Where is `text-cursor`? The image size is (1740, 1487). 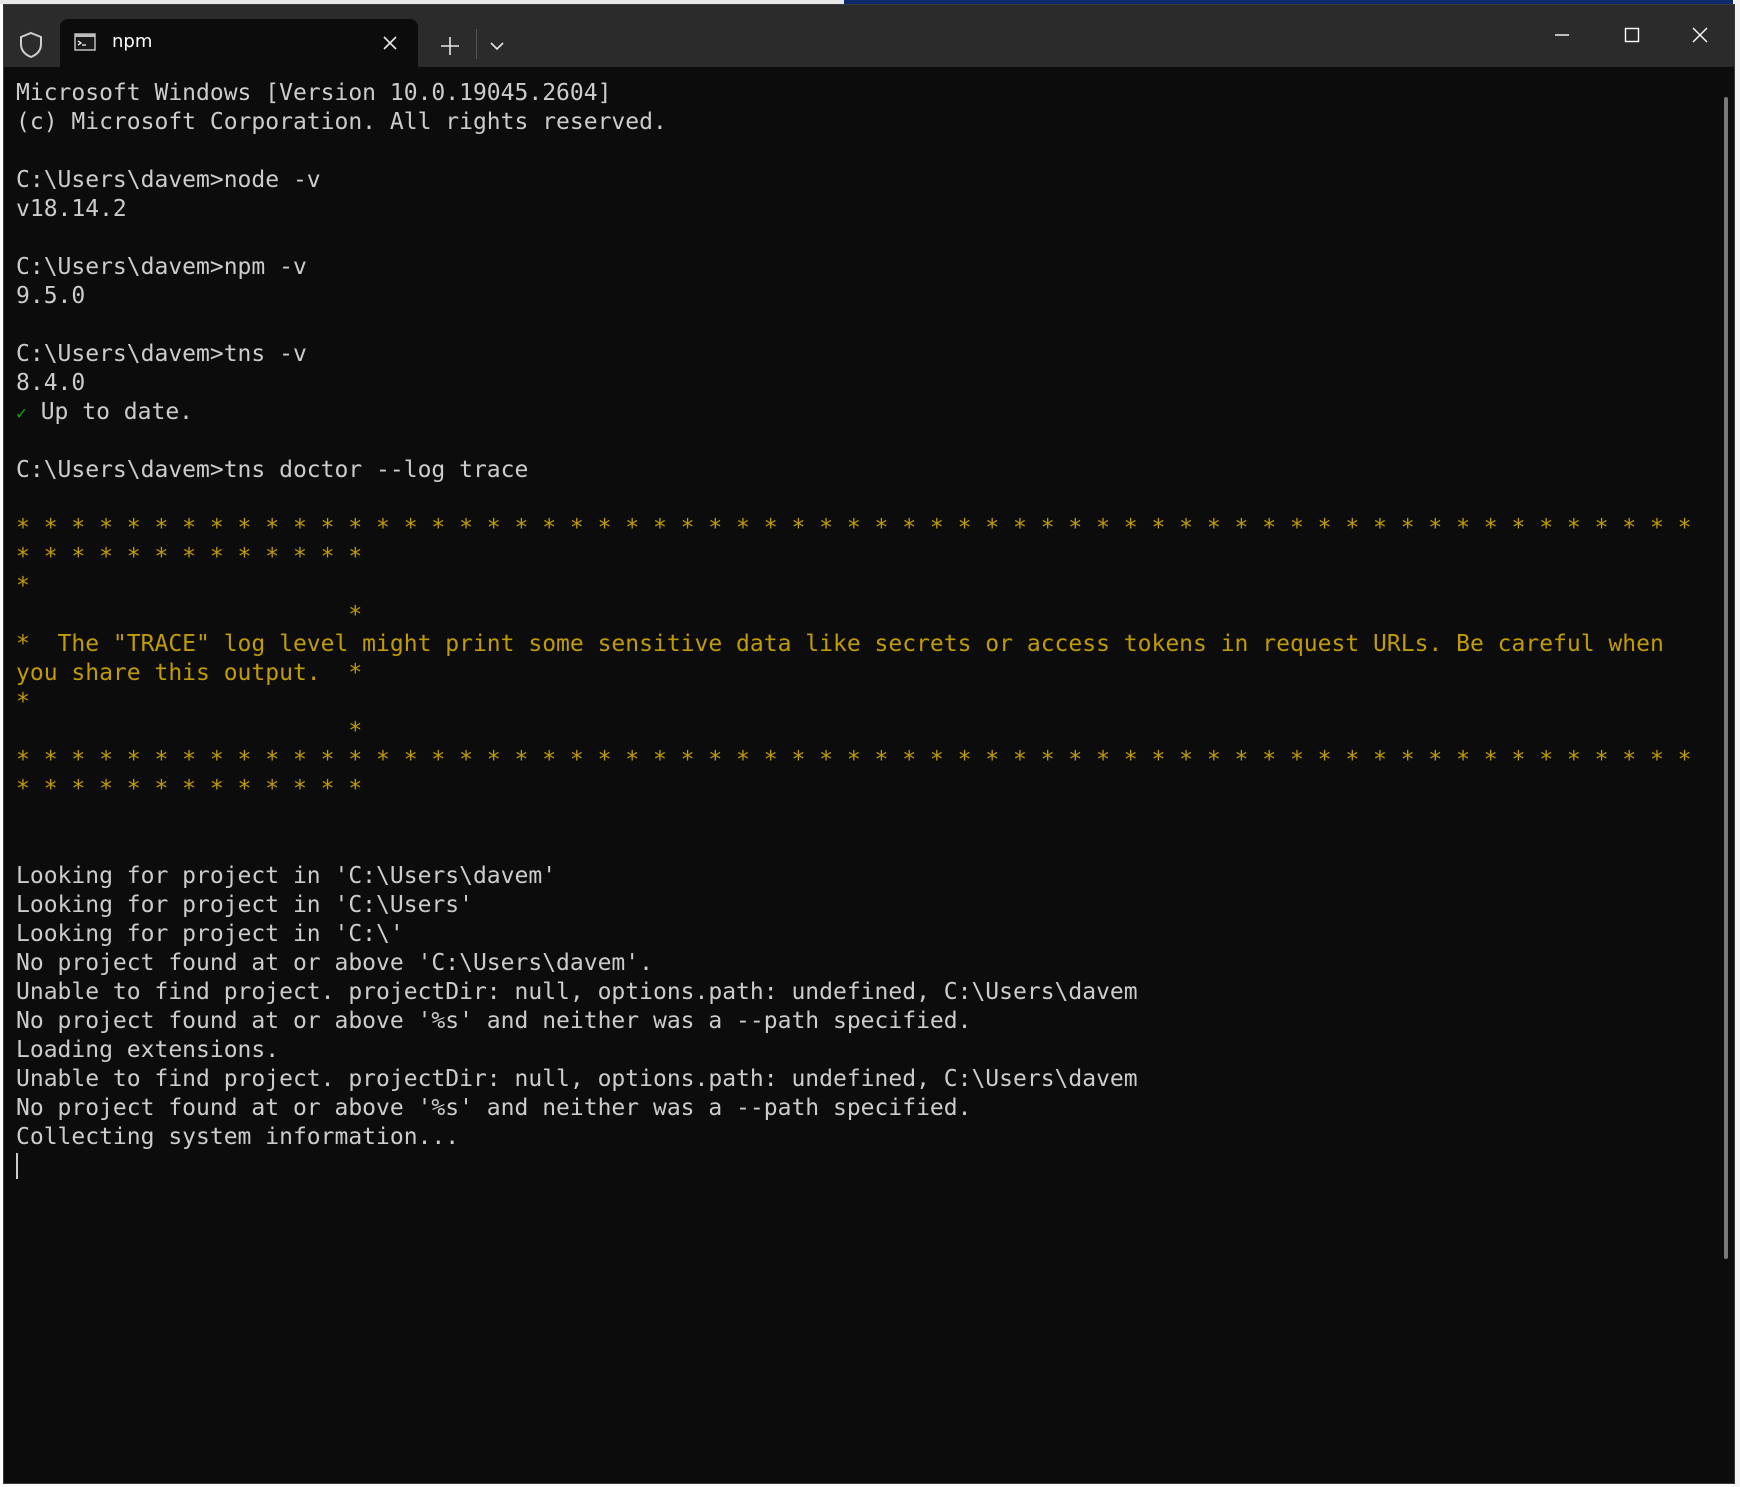 text-cursor is located at coordinates (17, 1166).